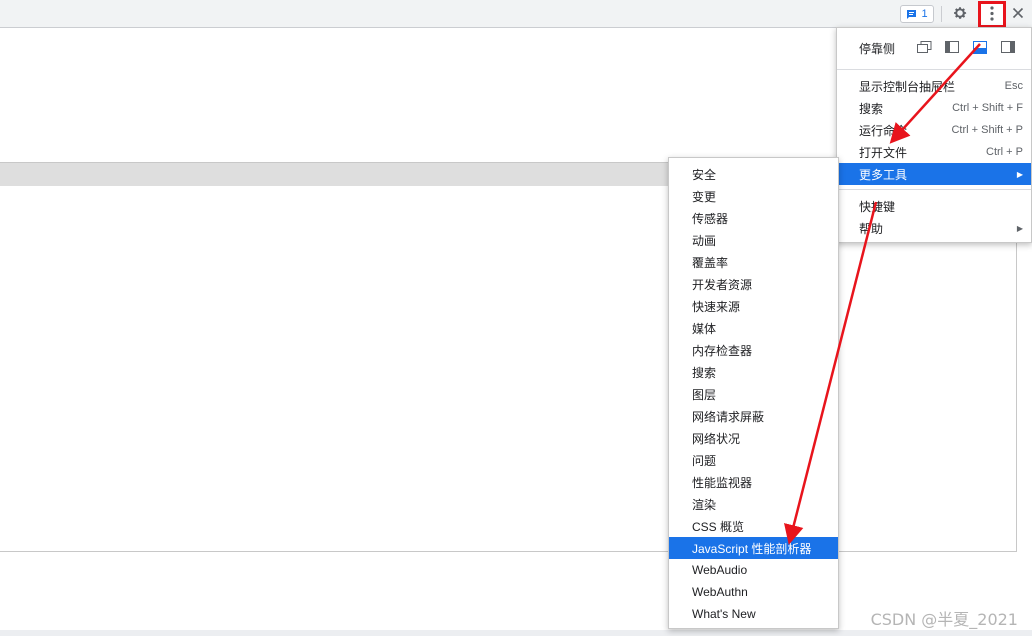 Image resolution: width=1032 pixels, height=636 pixels. What do you see at coordinates (966, 47) in the screenshot?
I see `dock-side-options` at bounding box center [966, 47].